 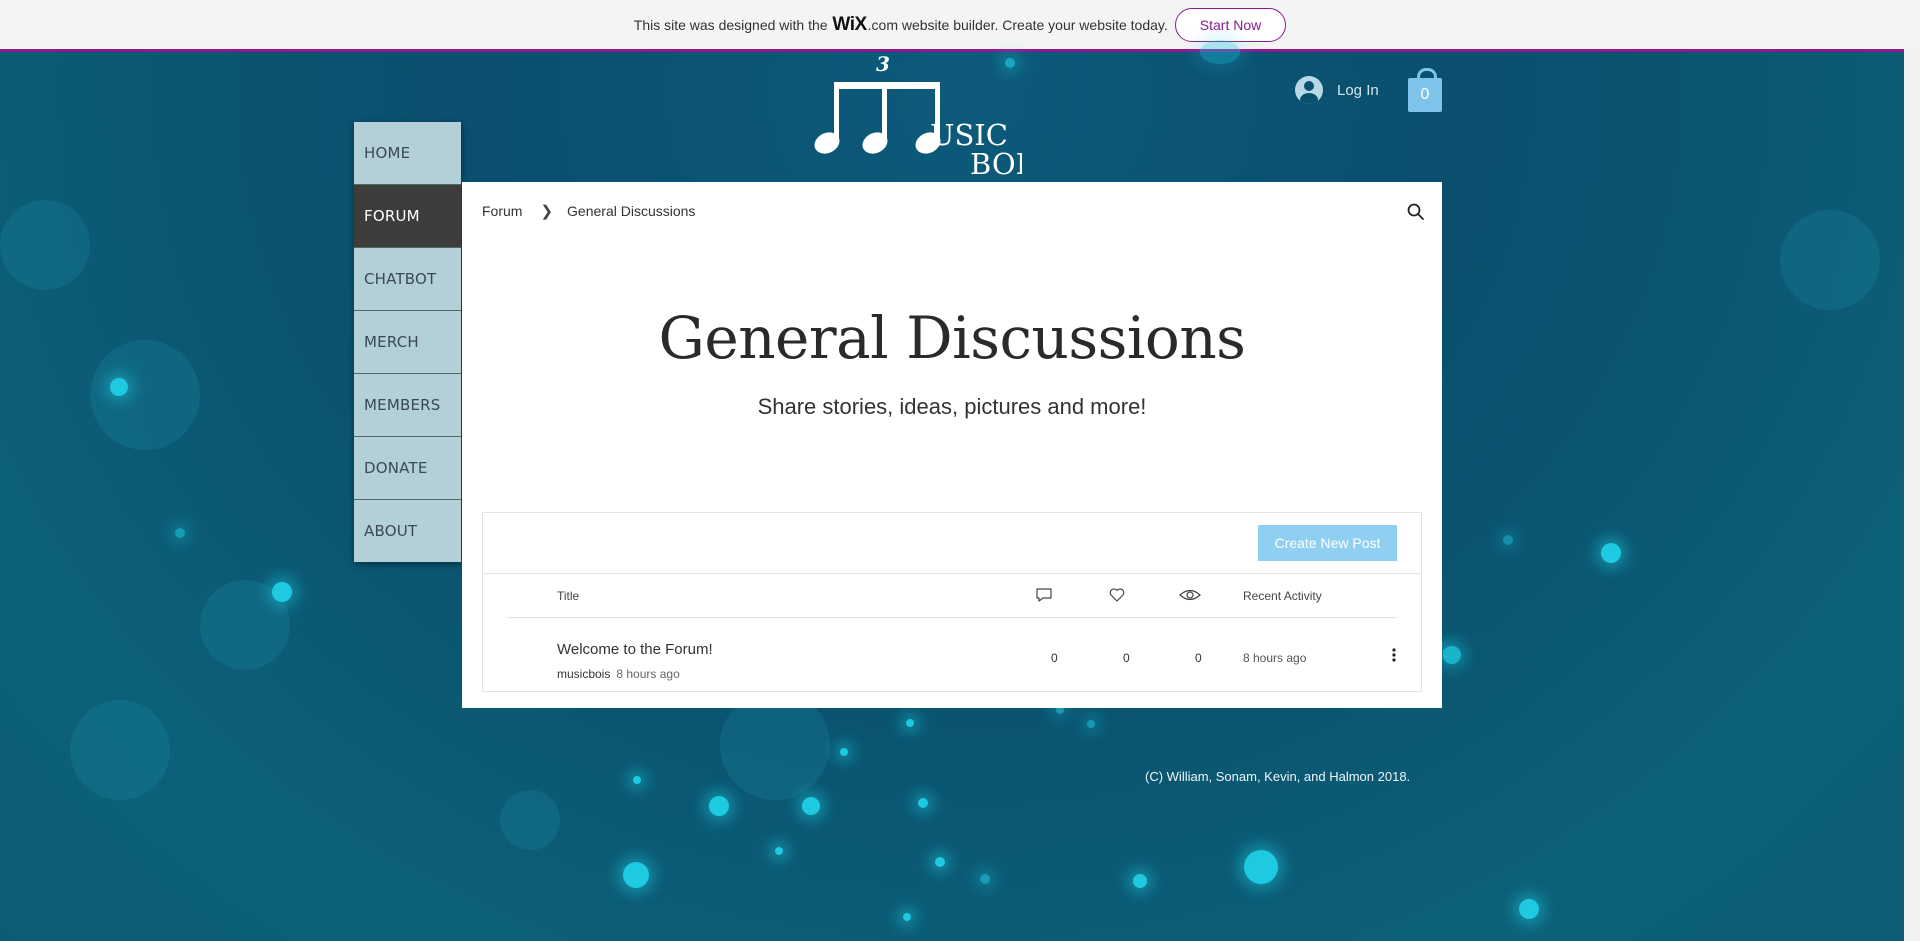 I want to click on shopping-bag-icon: 0, so click(x=1425, y=95).